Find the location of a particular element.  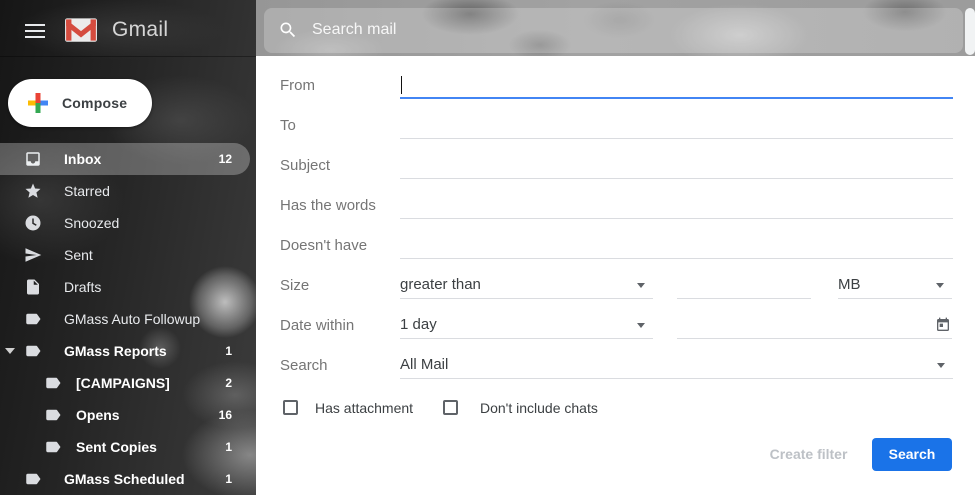

sidebar-item-label: GMass Reports is located at coordinates (115, 351).